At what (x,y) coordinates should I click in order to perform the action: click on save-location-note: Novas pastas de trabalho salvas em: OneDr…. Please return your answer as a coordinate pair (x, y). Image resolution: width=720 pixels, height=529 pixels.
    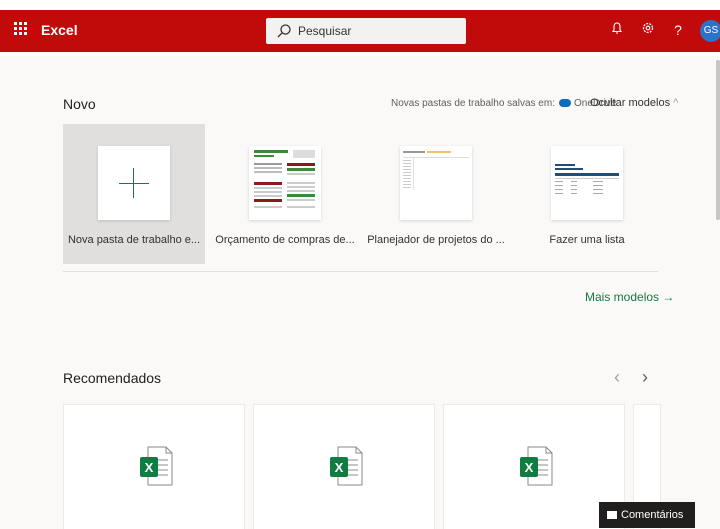
    Looking at the image, I should click on (503, 103).